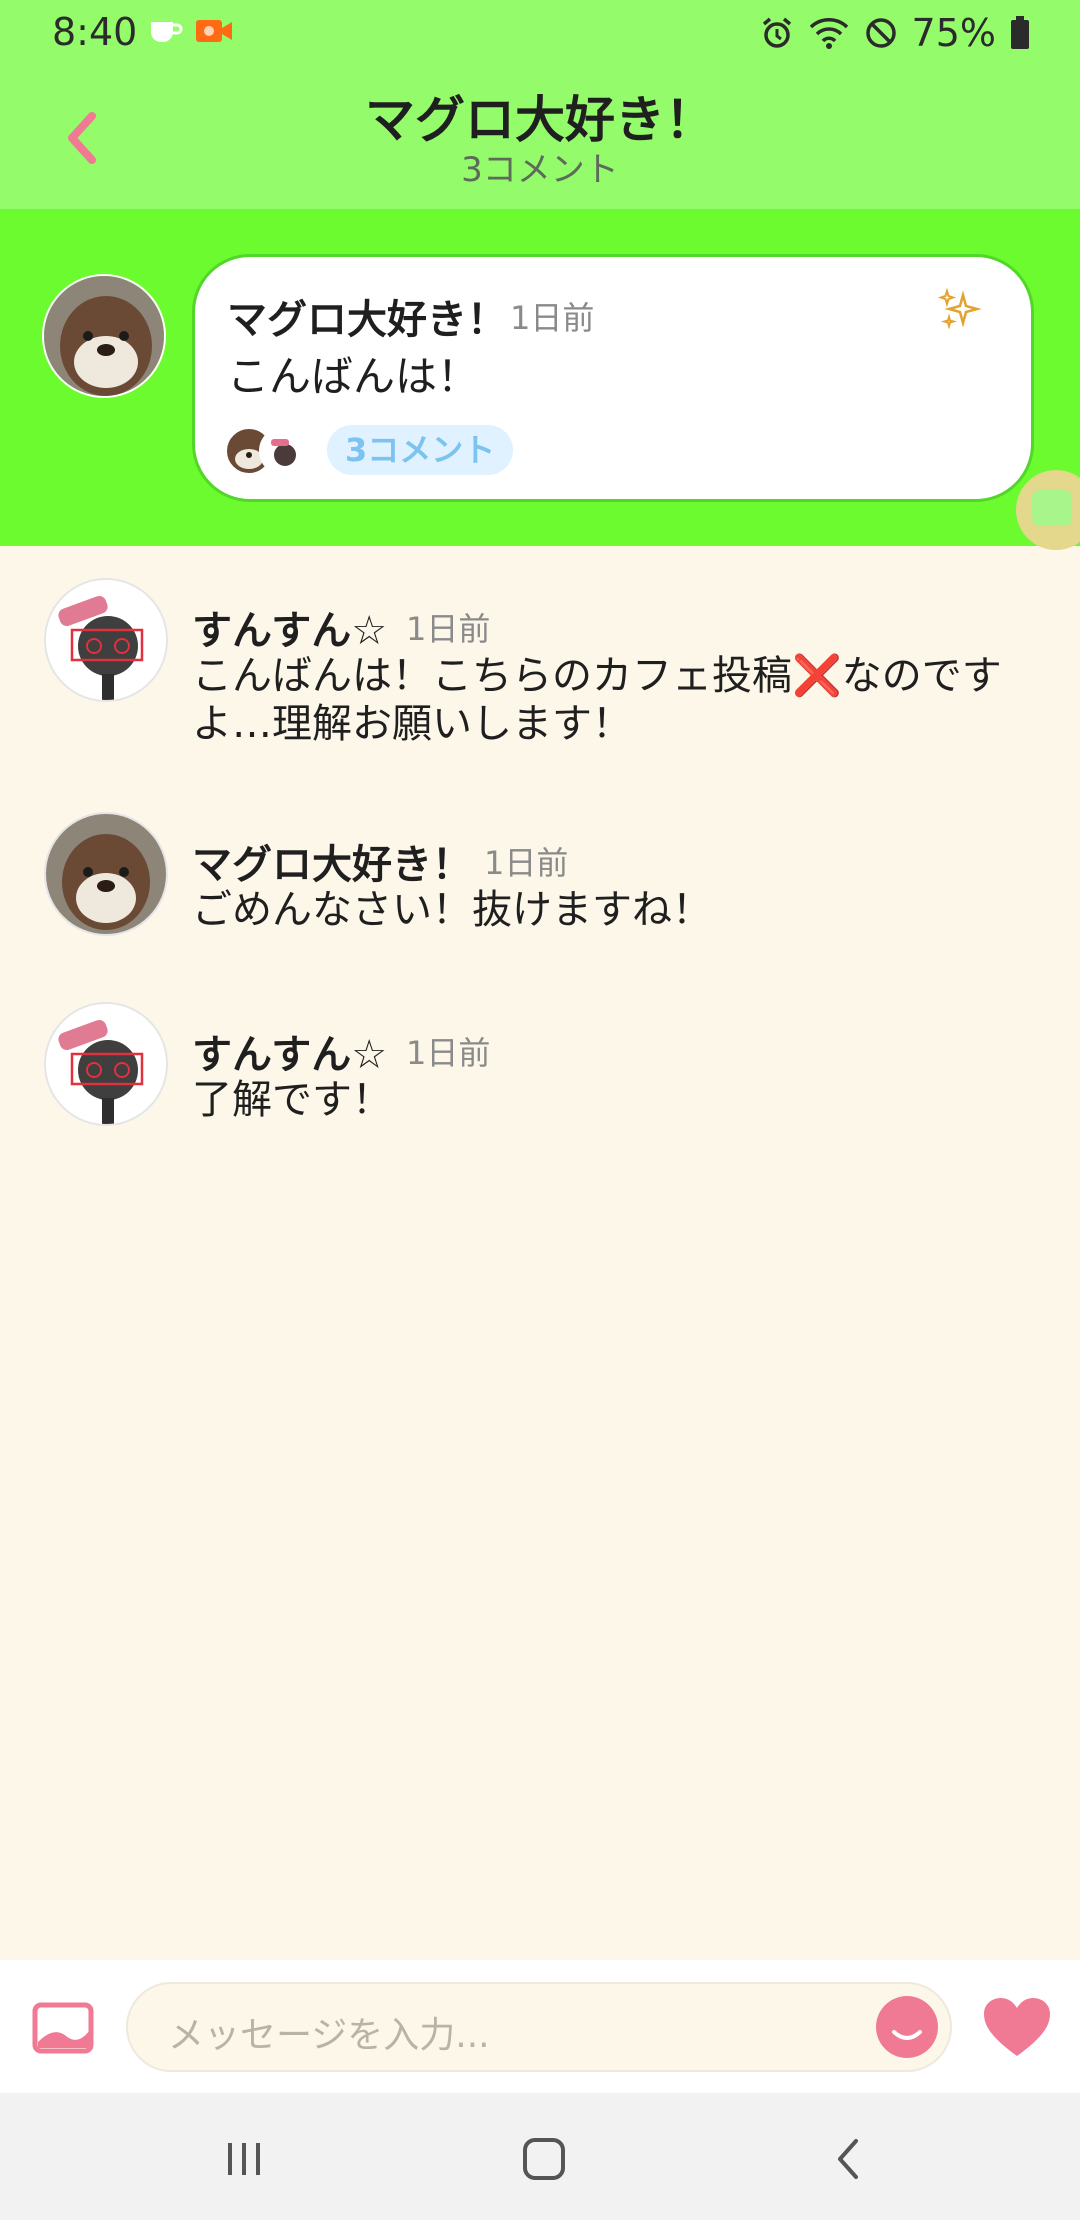 The width and height of the screenshot is (1080, 2220). What do you see at coordinates (283, 451) in the screenshot?
I see `mini-avatar` at bounding box center [283, 451].